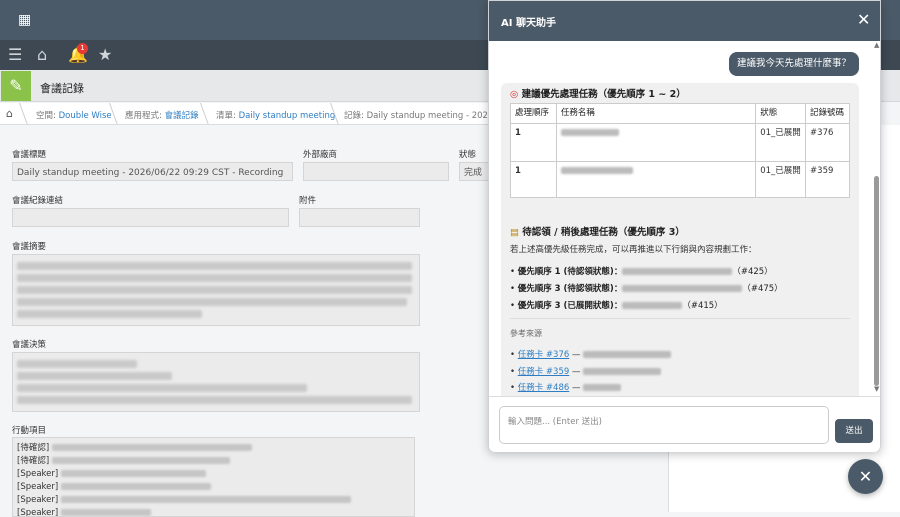 This screenshot has width=900, height=517. What do you see at coordinates (26, 20) in the screenshot?
I see `app-grid-icon: ▦` at bounding box center [26, 20].